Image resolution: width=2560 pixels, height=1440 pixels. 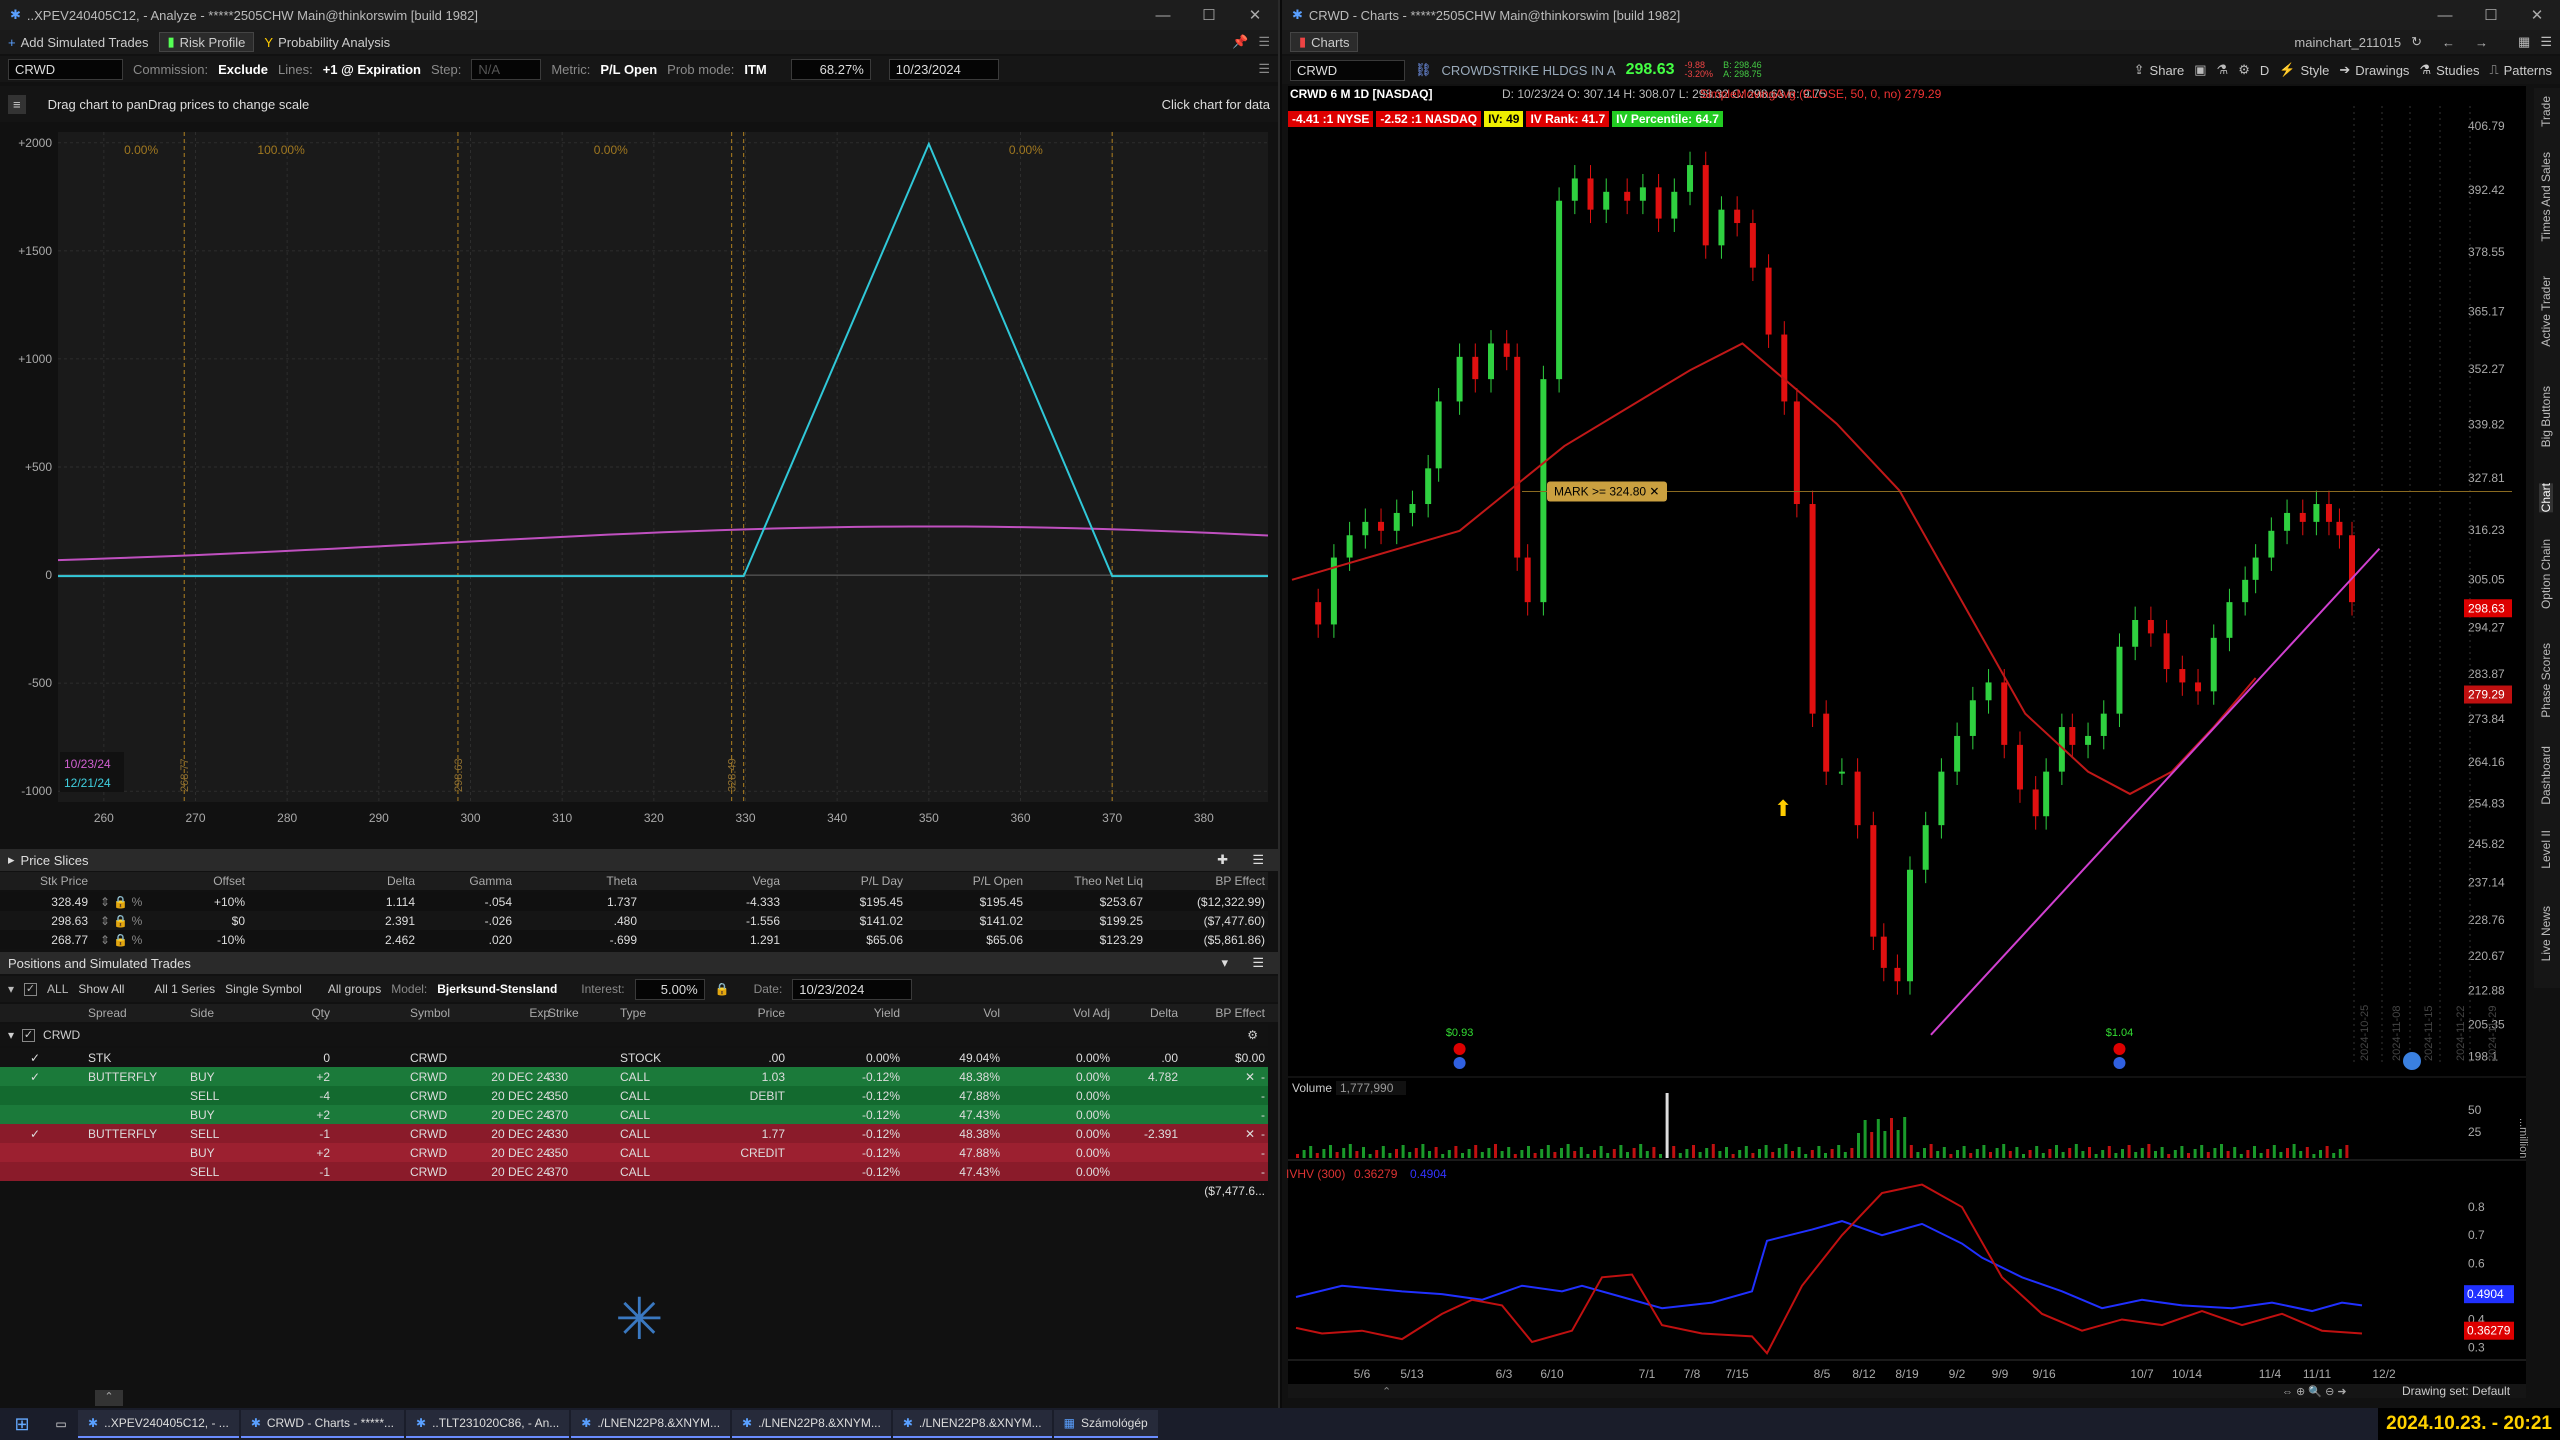 I want to click on column-header: Spread, so click(x=138, y=1013).